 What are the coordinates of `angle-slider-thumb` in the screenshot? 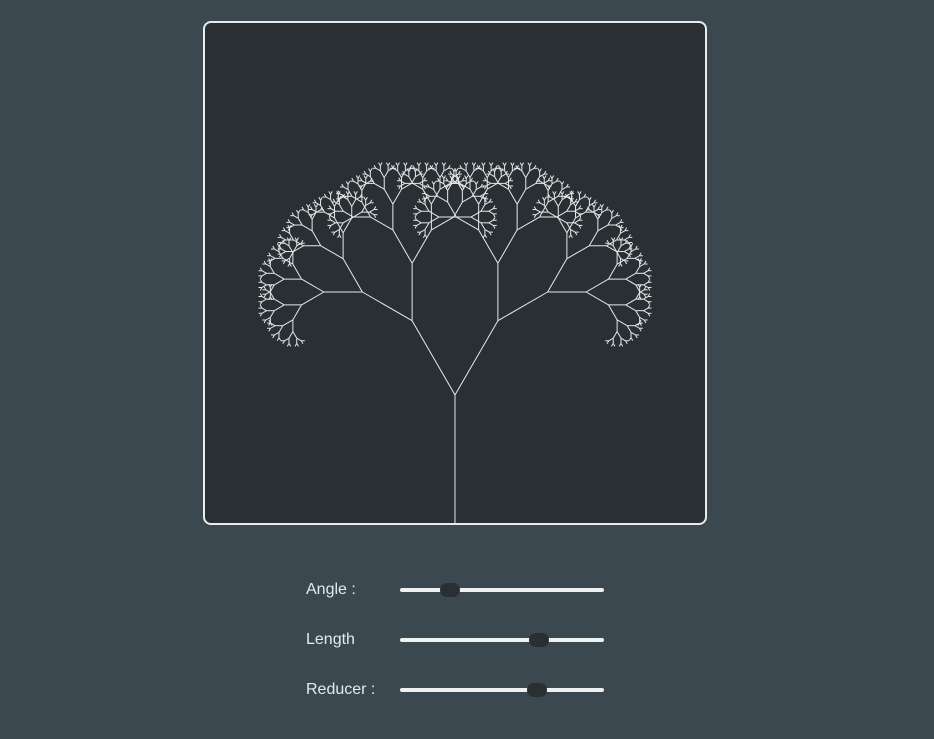 It's located at (450, 590).